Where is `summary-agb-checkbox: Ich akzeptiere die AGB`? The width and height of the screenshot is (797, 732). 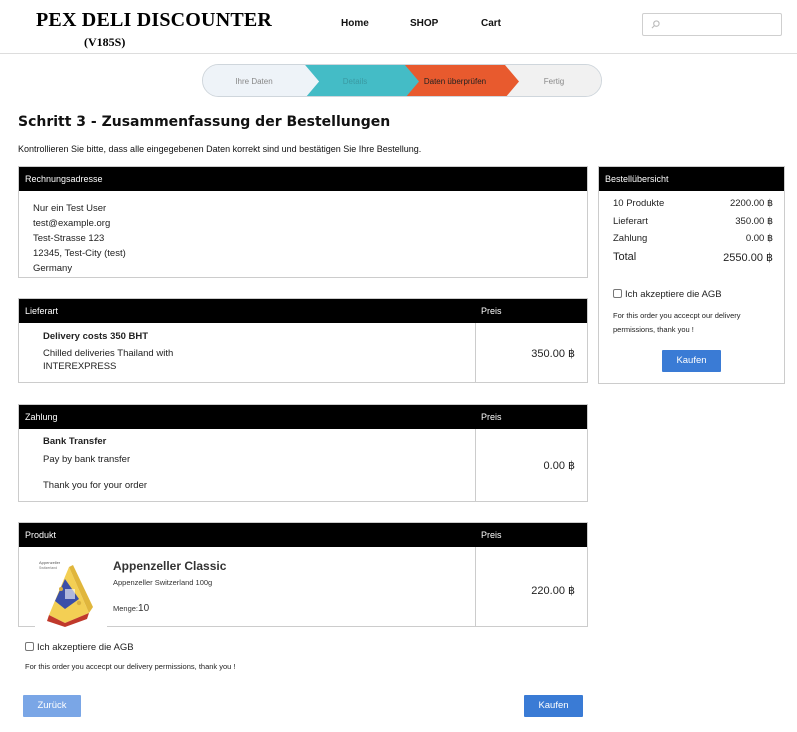 summary-agb-checkbox: Ich akzeptiere die AGB is located at coordinates (667, 294).